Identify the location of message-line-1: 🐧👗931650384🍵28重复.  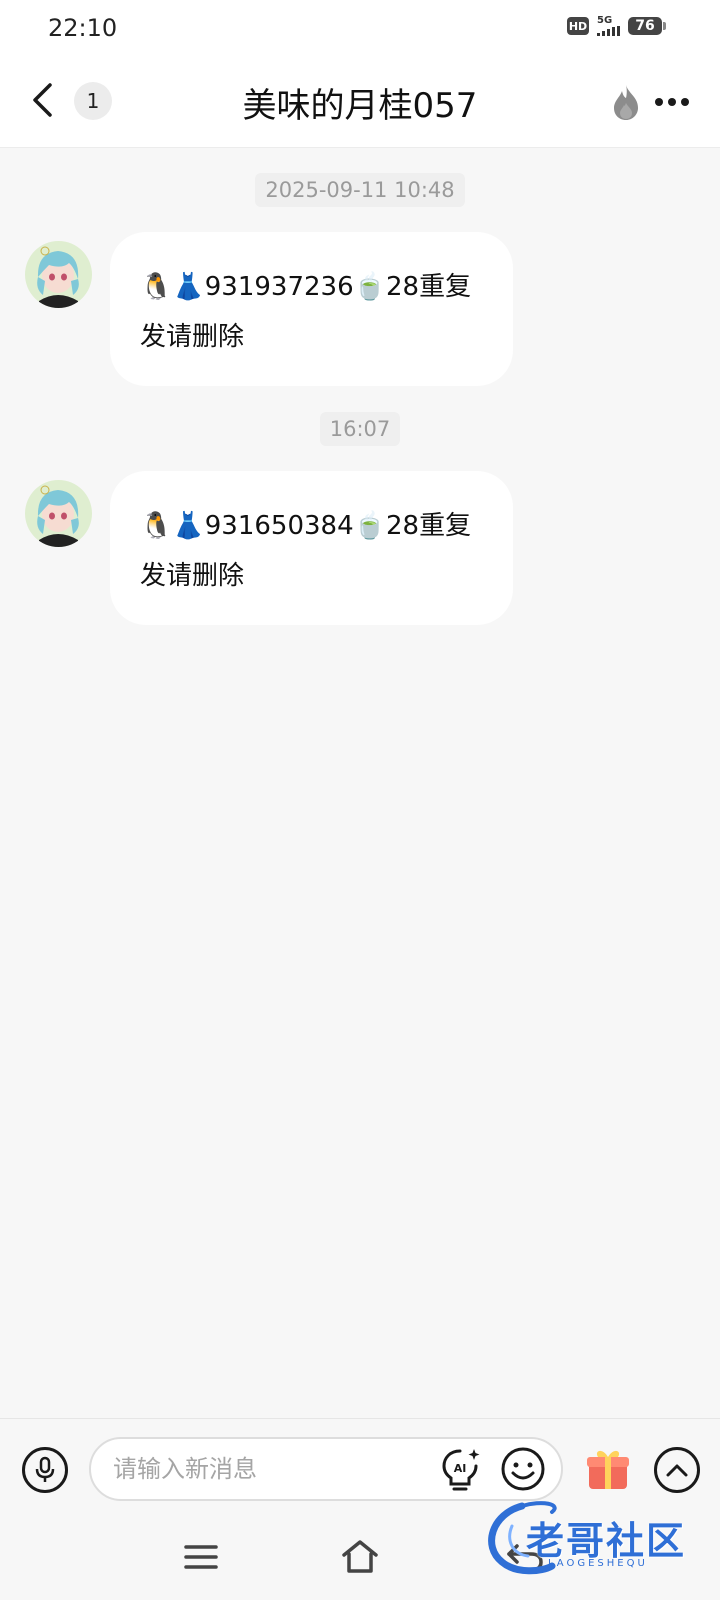
(312, 526).